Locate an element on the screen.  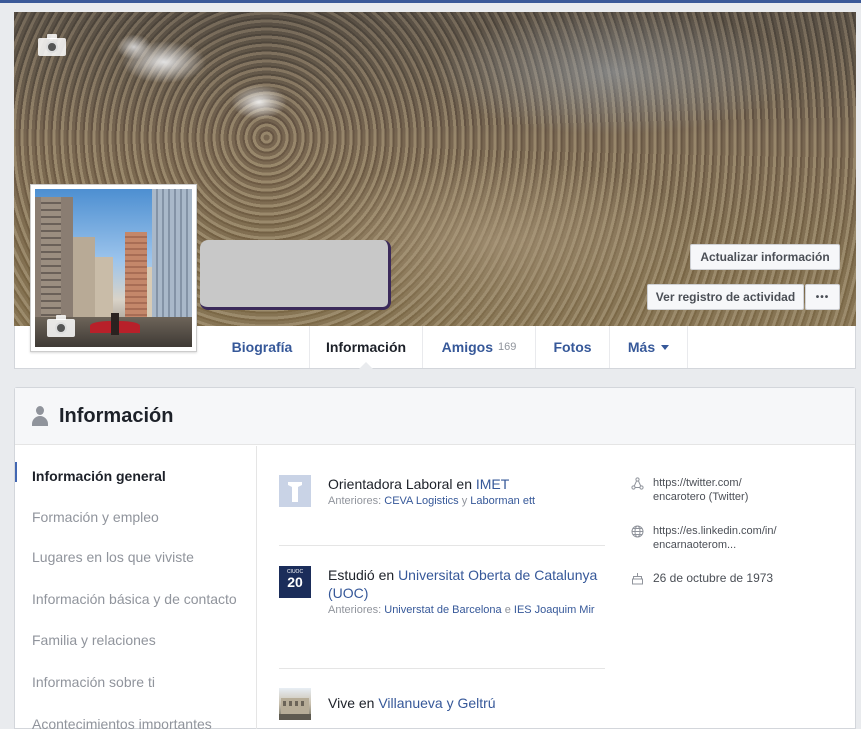
section-overview: Información general is located at coordinates (99, 476).